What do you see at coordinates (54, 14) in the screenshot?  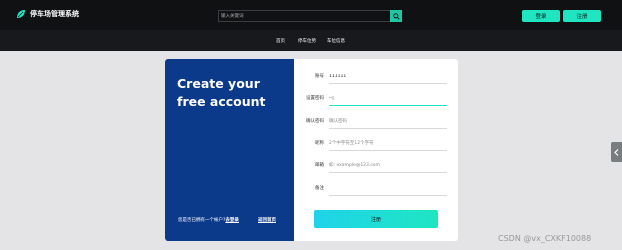 I see `logo-text: 停车场管理系统` at bounding box center [54, 14].